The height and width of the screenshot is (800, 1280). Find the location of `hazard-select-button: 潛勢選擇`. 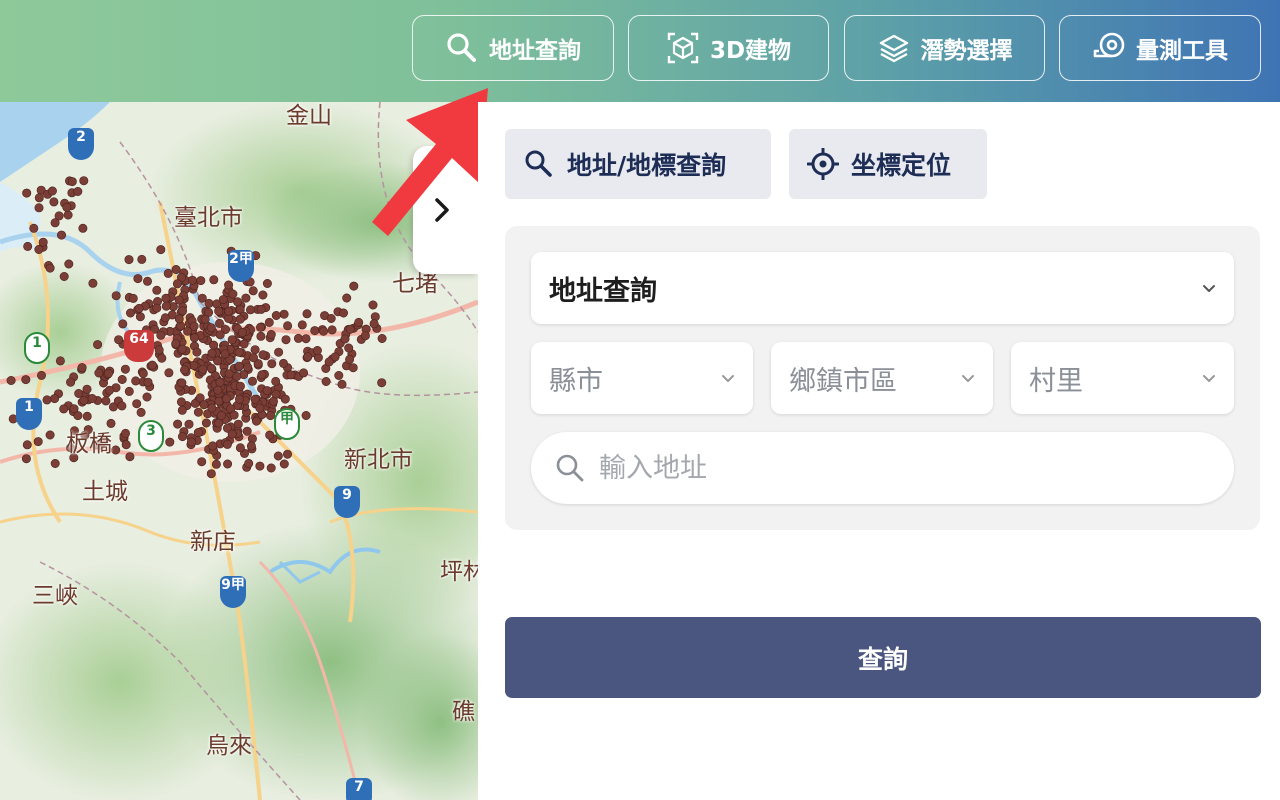

hazard-select-button: 潛勢選擇 is located at coordinates (944, 48).